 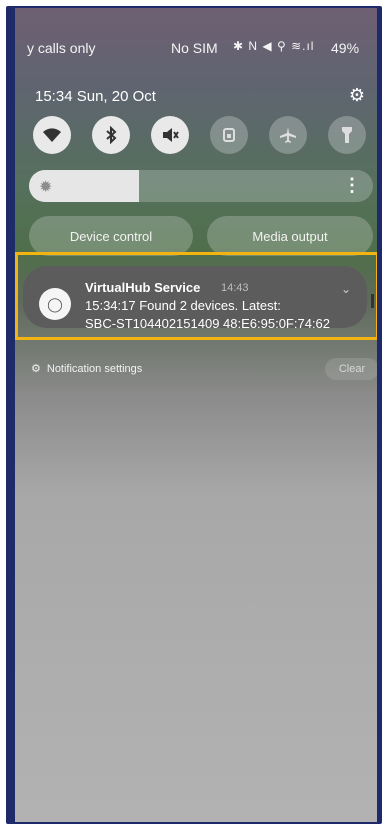 I want to click on chevron-down-icon: ⌄, so click(x=346, y=289).